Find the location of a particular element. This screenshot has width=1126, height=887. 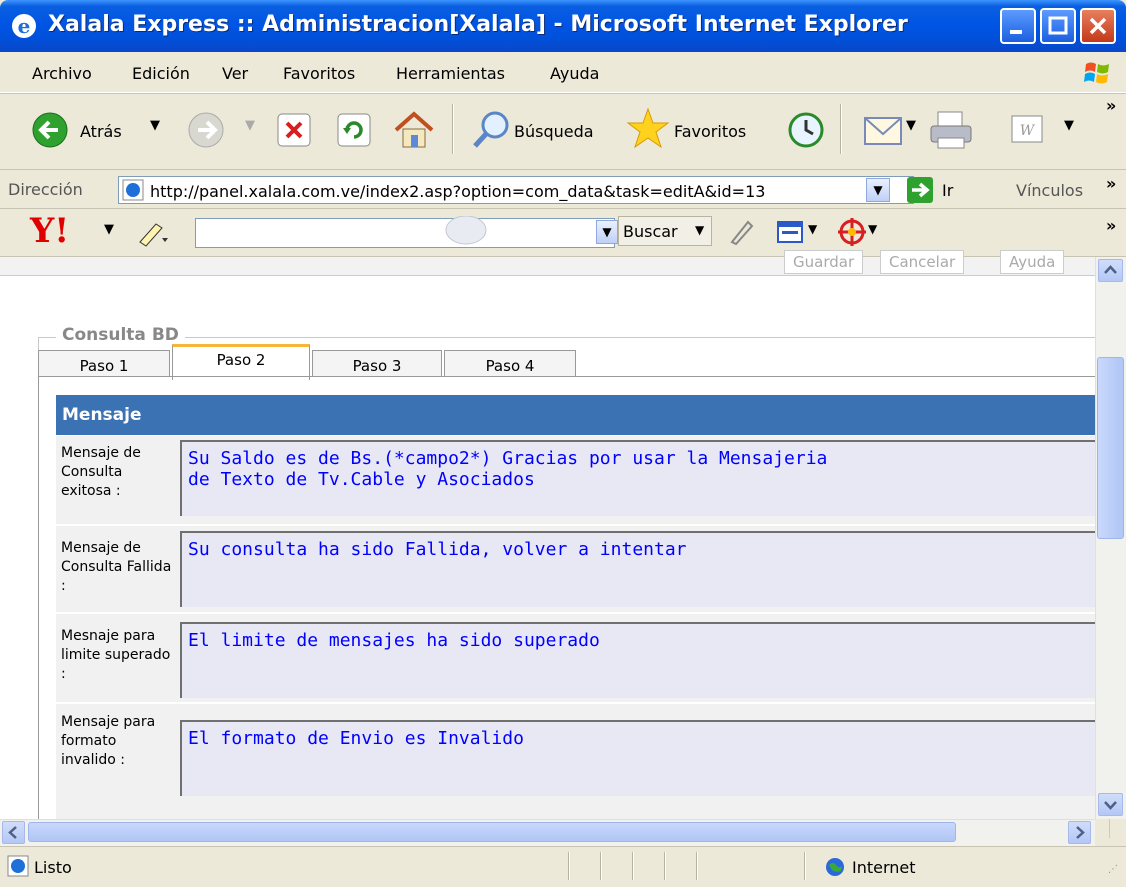

row-label: Mensaje de Consulta exitosa : is located at coordinates (101, 472).